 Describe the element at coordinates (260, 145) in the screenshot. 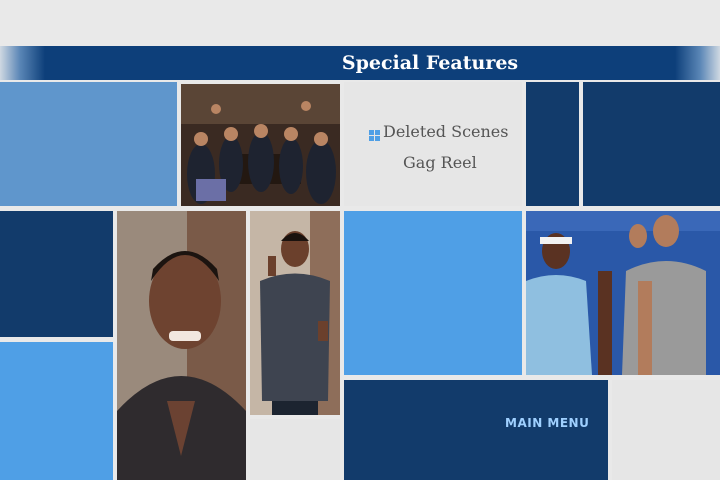

I see `group-cheering-photo` at that location.